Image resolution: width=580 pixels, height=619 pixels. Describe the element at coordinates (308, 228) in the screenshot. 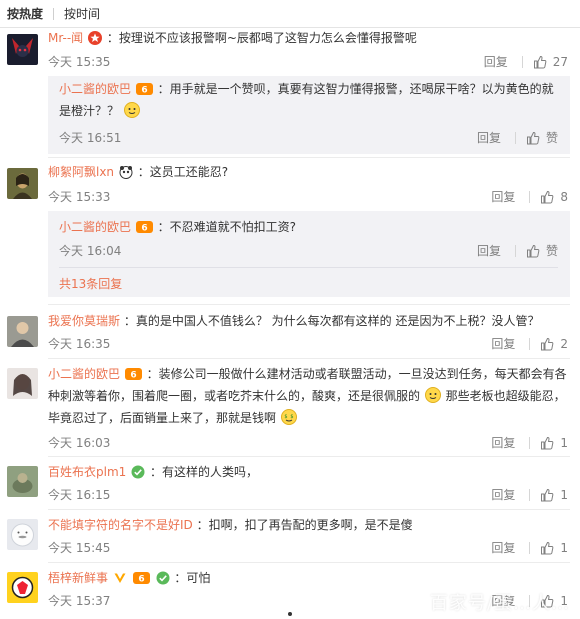

I see `reply-body: 小二酱的欧巴 6 ：不忍难道就不怕扣工资?` at that location.